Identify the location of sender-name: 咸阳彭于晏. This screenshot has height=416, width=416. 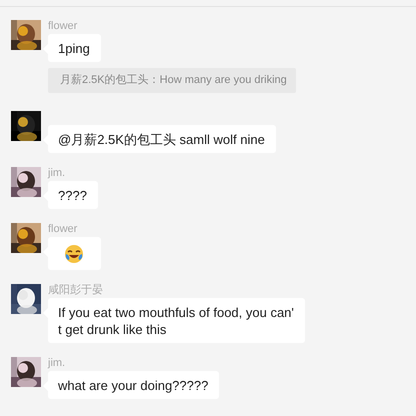
(75, 290).